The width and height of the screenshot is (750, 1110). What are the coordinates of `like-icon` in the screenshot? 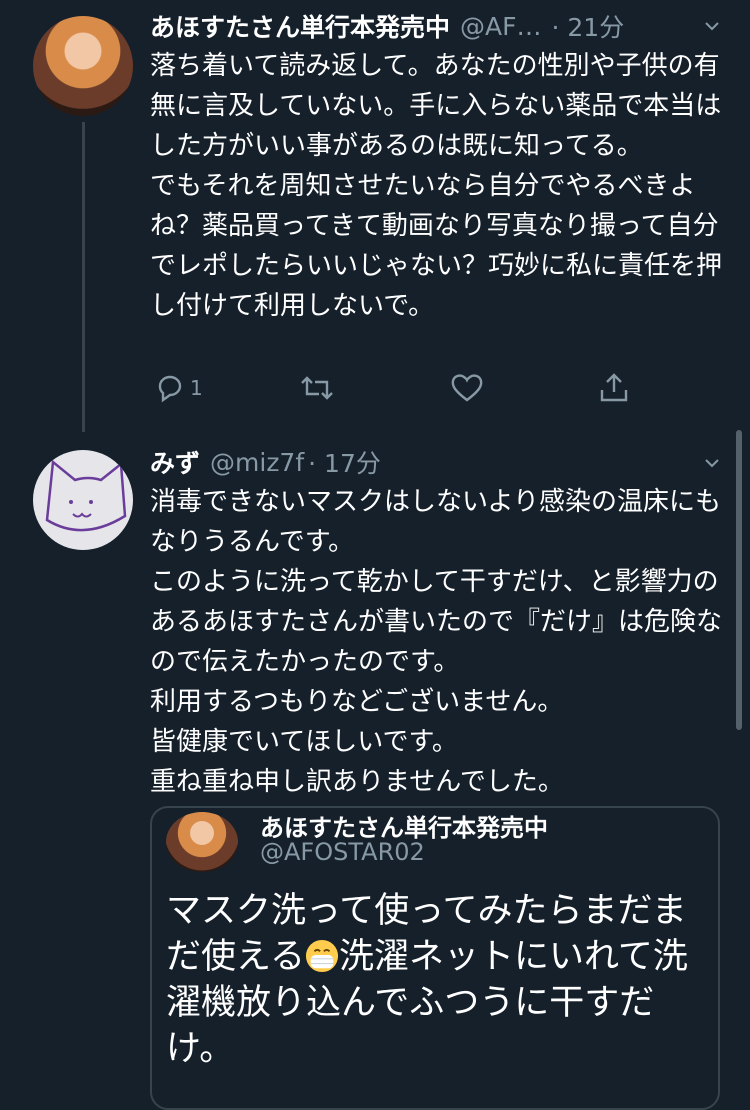 It's located at (467, 388).